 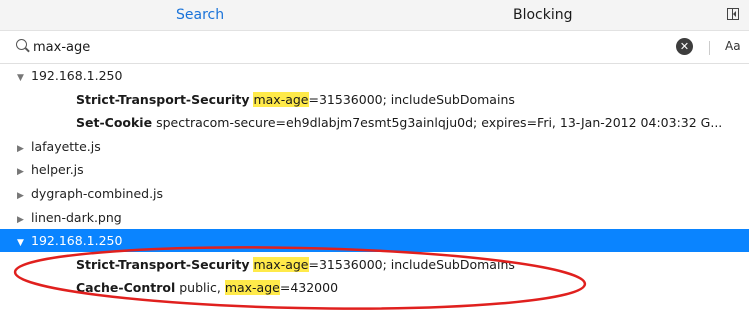 What do you see at coordinates (76, 217) in the screenshot?
I see `result-file-name: linen-dark.png` at bounding box center [76, 217].